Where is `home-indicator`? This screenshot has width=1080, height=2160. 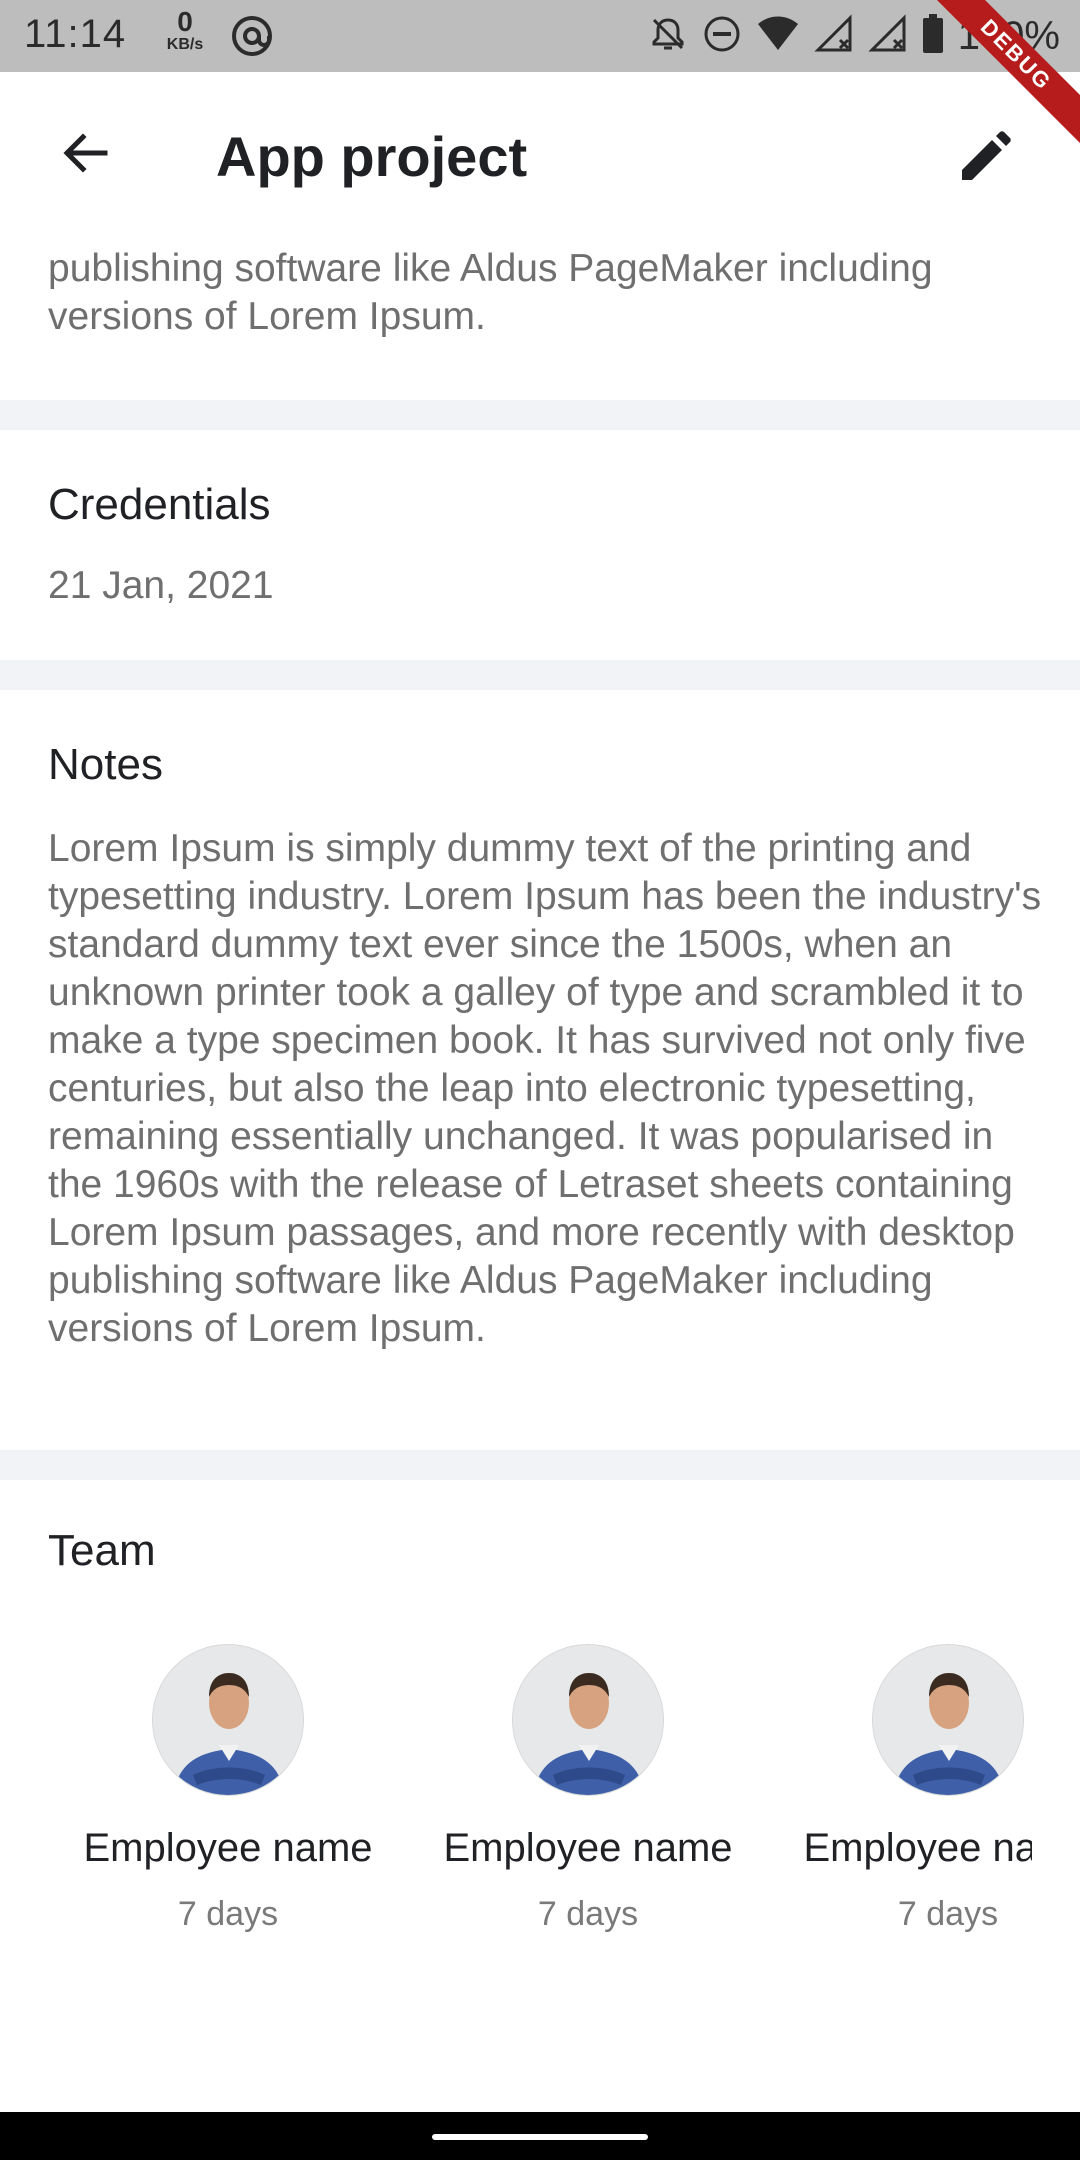 home-indicator is located at coordinates (540, 2137).